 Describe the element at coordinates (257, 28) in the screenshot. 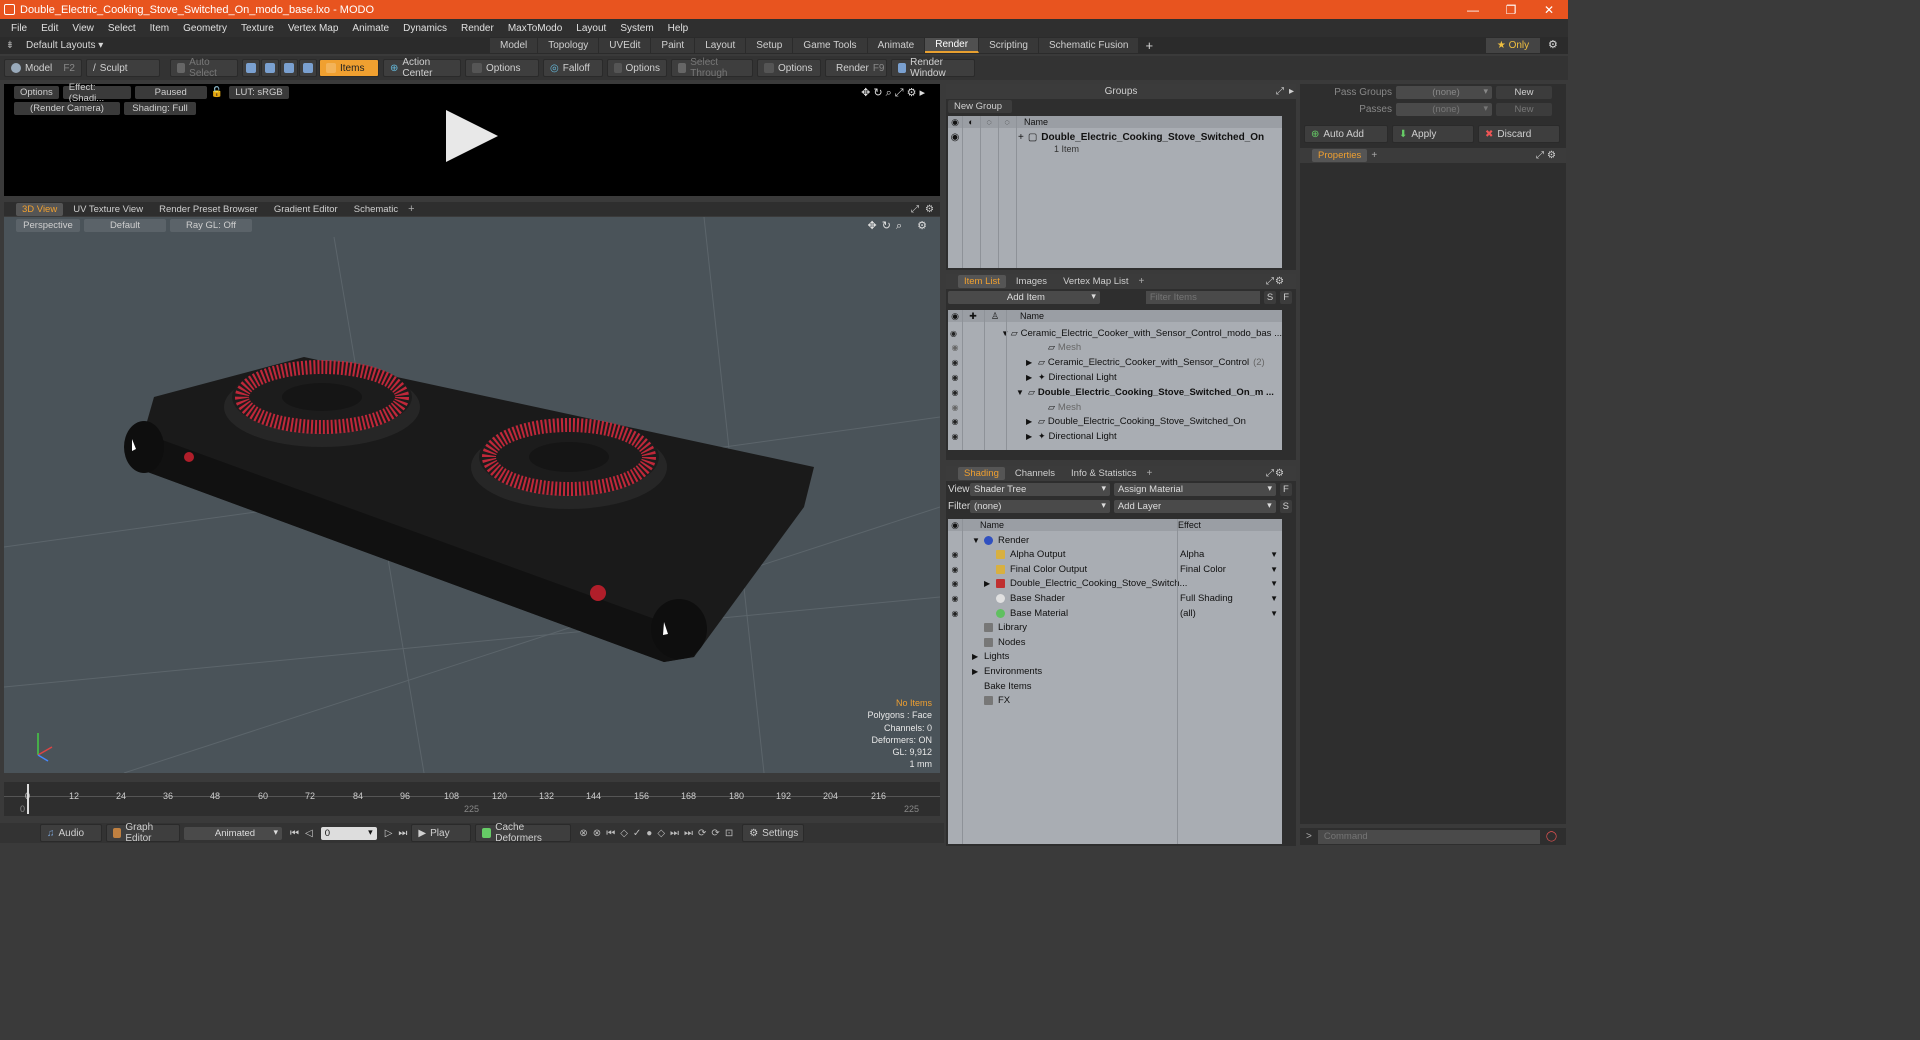

I see `menu-texture: Texture` at that location.